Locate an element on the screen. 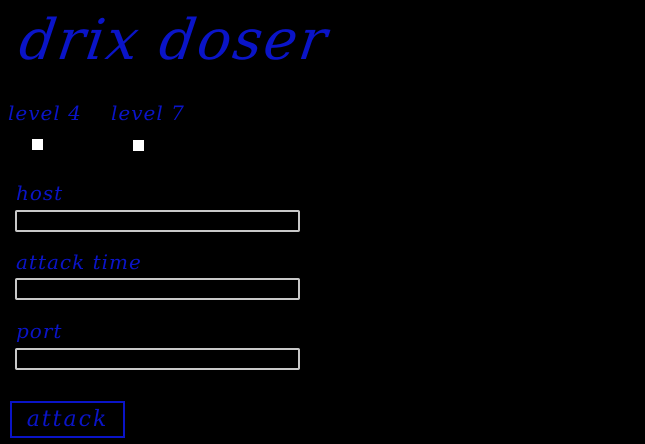 The image size is (645, 444). level-7-label: level 7 is located at coordinates (148, 113).